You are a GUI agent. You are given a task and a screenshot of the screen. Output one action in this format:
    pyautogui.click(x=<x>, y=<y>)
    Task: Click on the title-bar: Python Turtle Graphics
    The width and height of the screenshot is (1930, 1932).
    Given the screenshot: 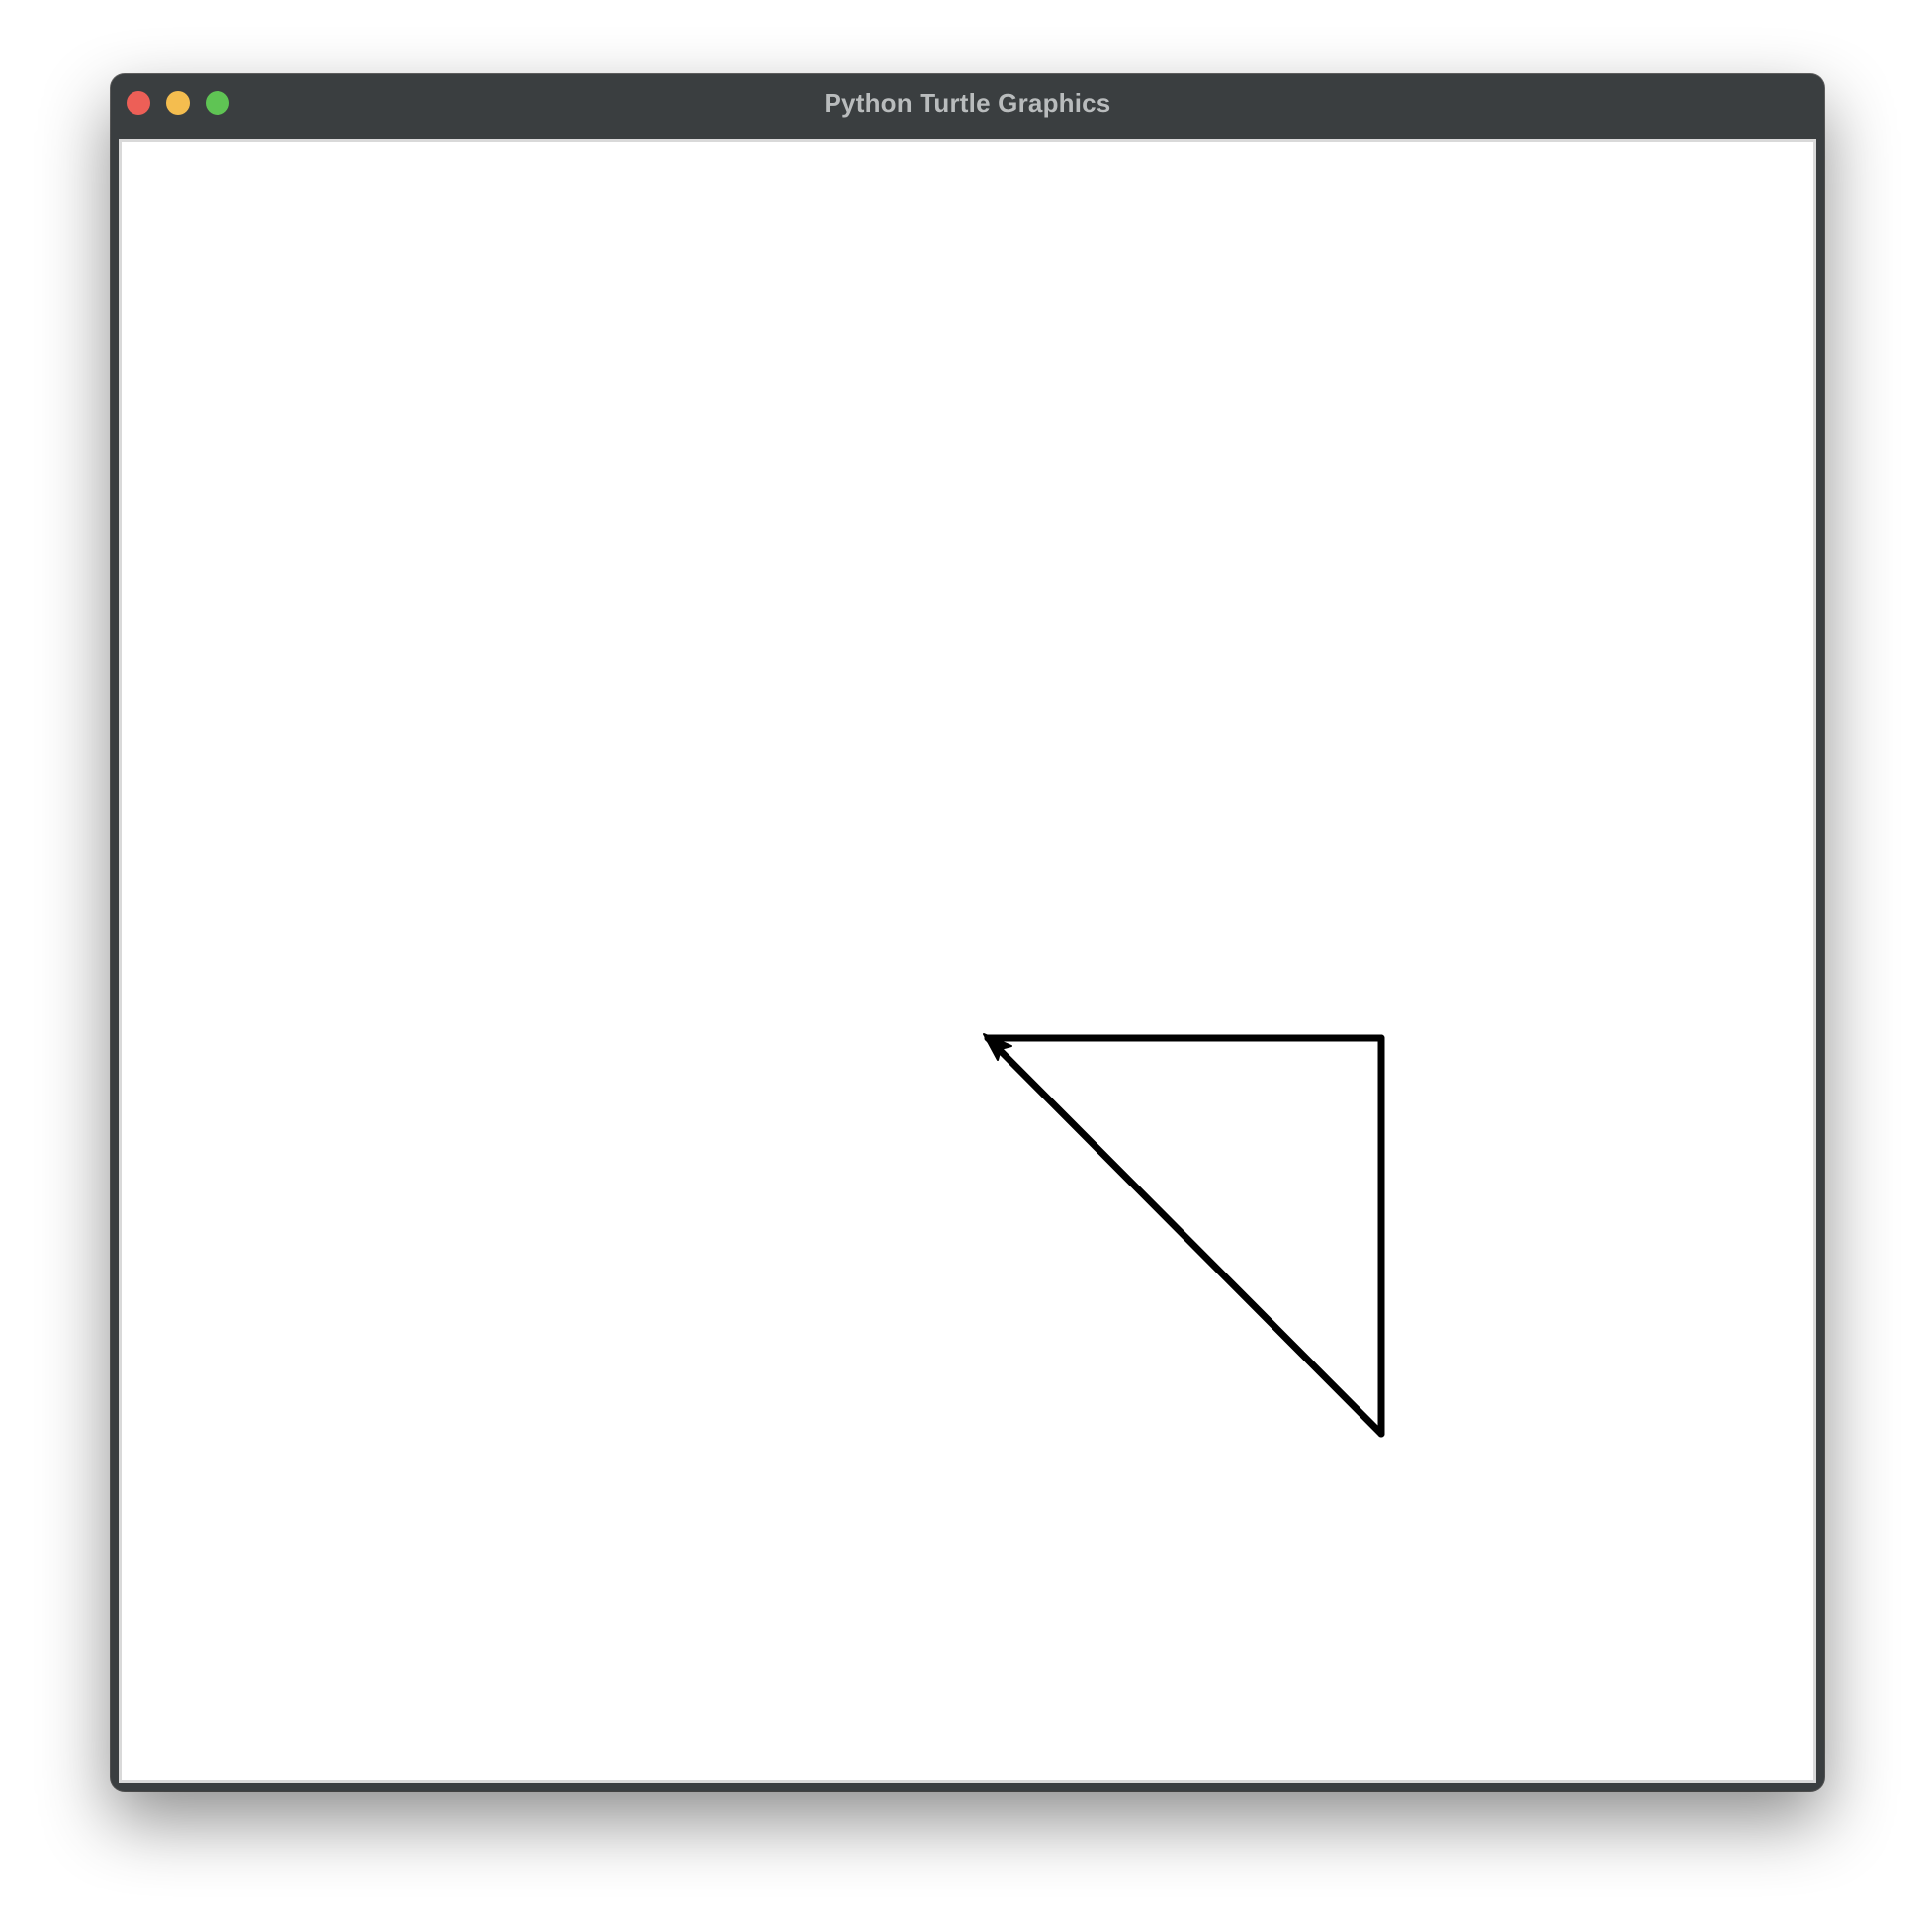 What is the action you would take?
    pyautogui.click(x=968, y=103)
    